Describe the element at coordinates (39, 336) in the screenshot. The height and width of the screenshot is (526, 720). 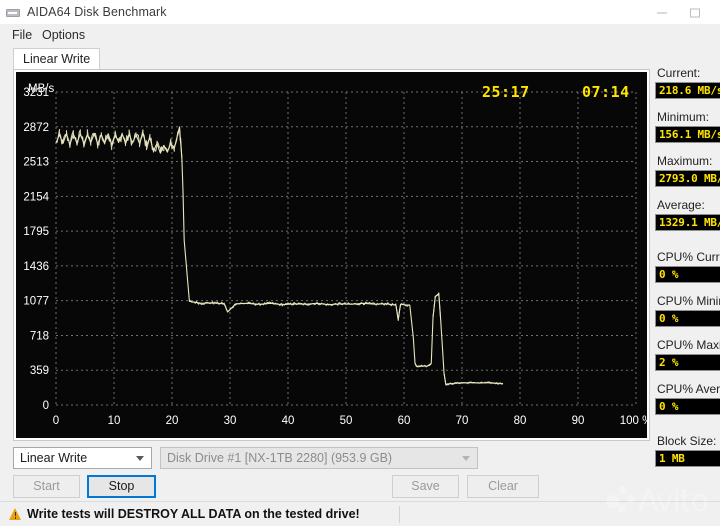
I see `svg-text: 718` at that location.